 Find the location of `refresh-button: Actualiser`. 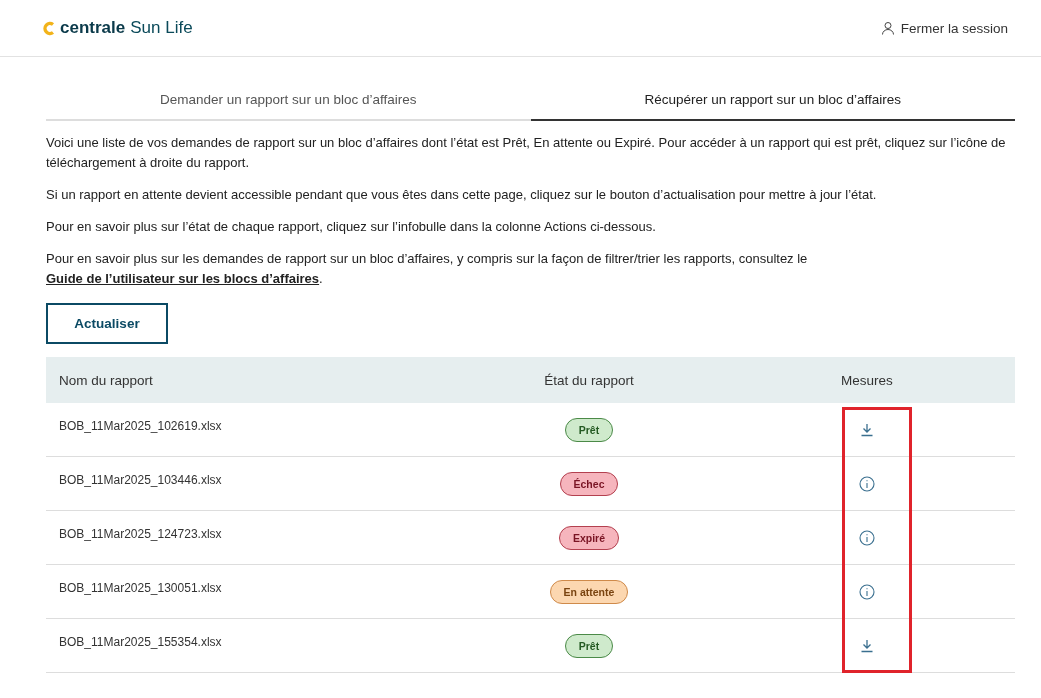

refresh-button: Actualiser is located at coordinates (107, 323).